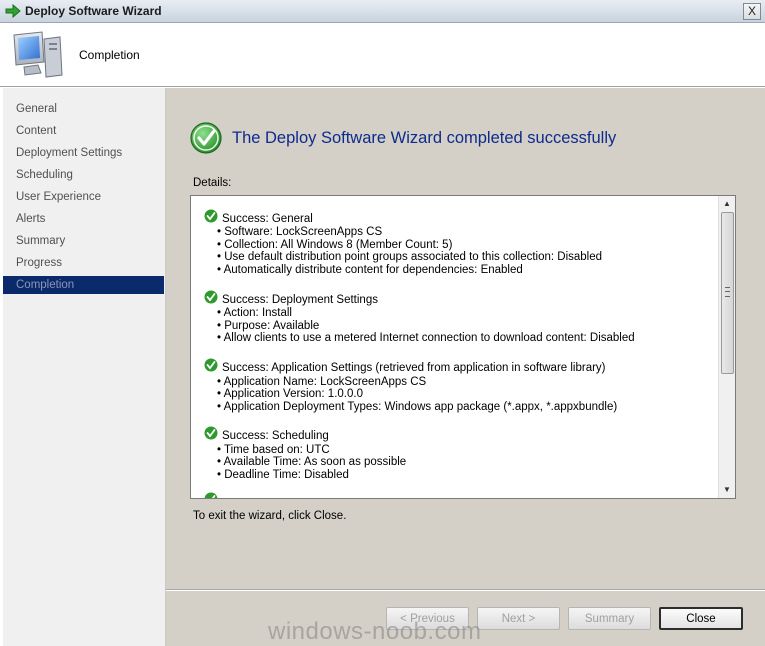 The height and width of the screenshot is (646, 765). Describe the element at coordinates (83, 219) in the screenshot. I see `nav-item-alerts: Alerts` at that location.